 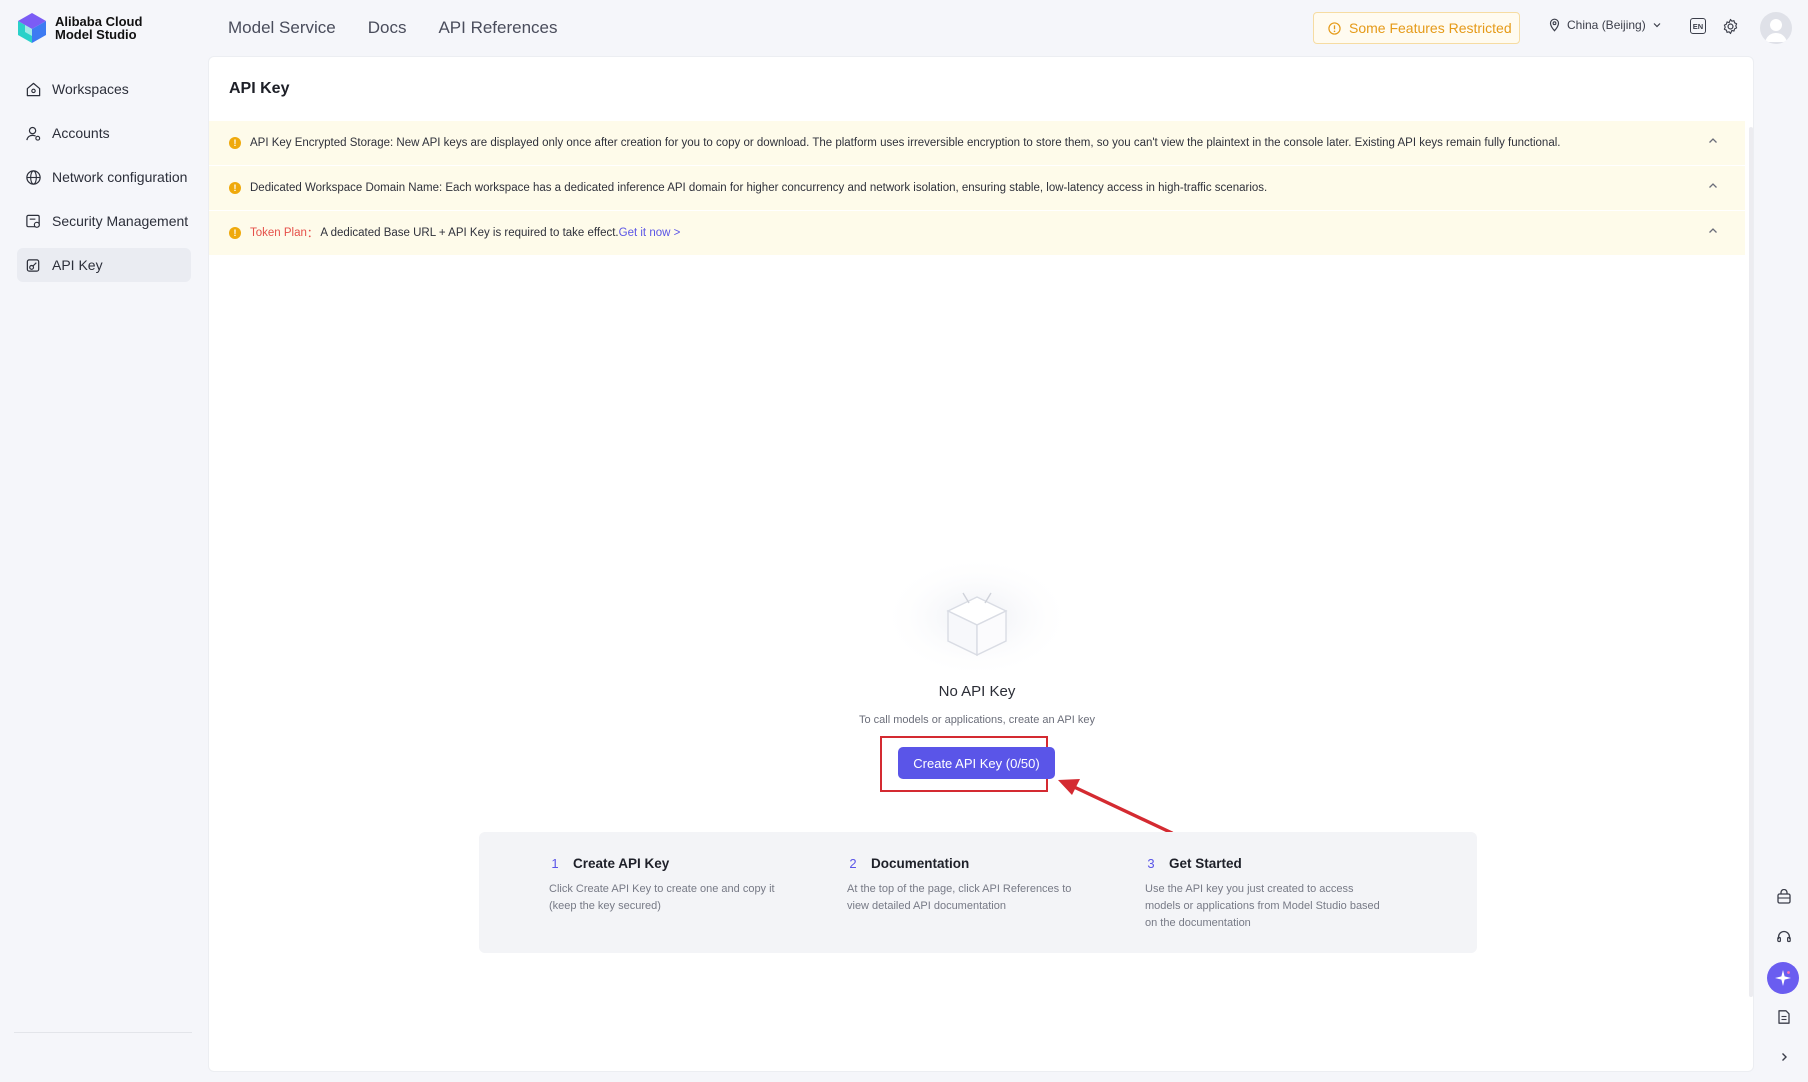 I want to click on sidebar-item-label: Workspaces, so click(x=90, y=89).